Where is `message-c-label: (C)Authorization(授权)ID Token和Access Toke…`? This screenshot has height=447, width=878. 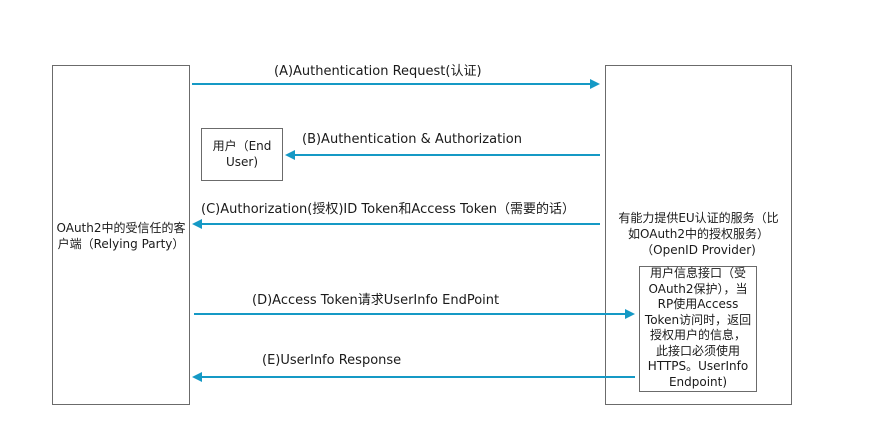 message-c-label: (C)Authorization(授权)ID Token和Access Toke… is located at coordinates (388, 209).